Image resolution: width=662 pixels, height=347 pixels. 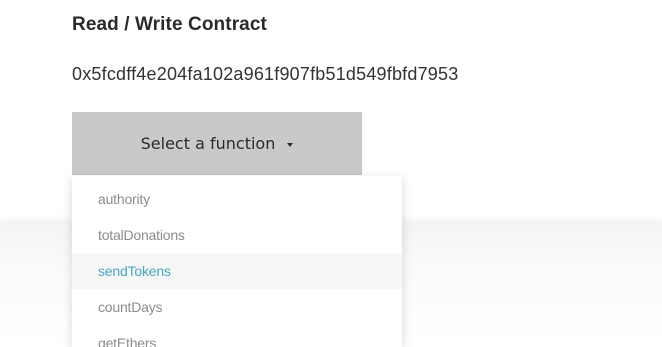 I want to click on dropdown-item-totalDonations: totalDonations, so click(x=237, y=235).